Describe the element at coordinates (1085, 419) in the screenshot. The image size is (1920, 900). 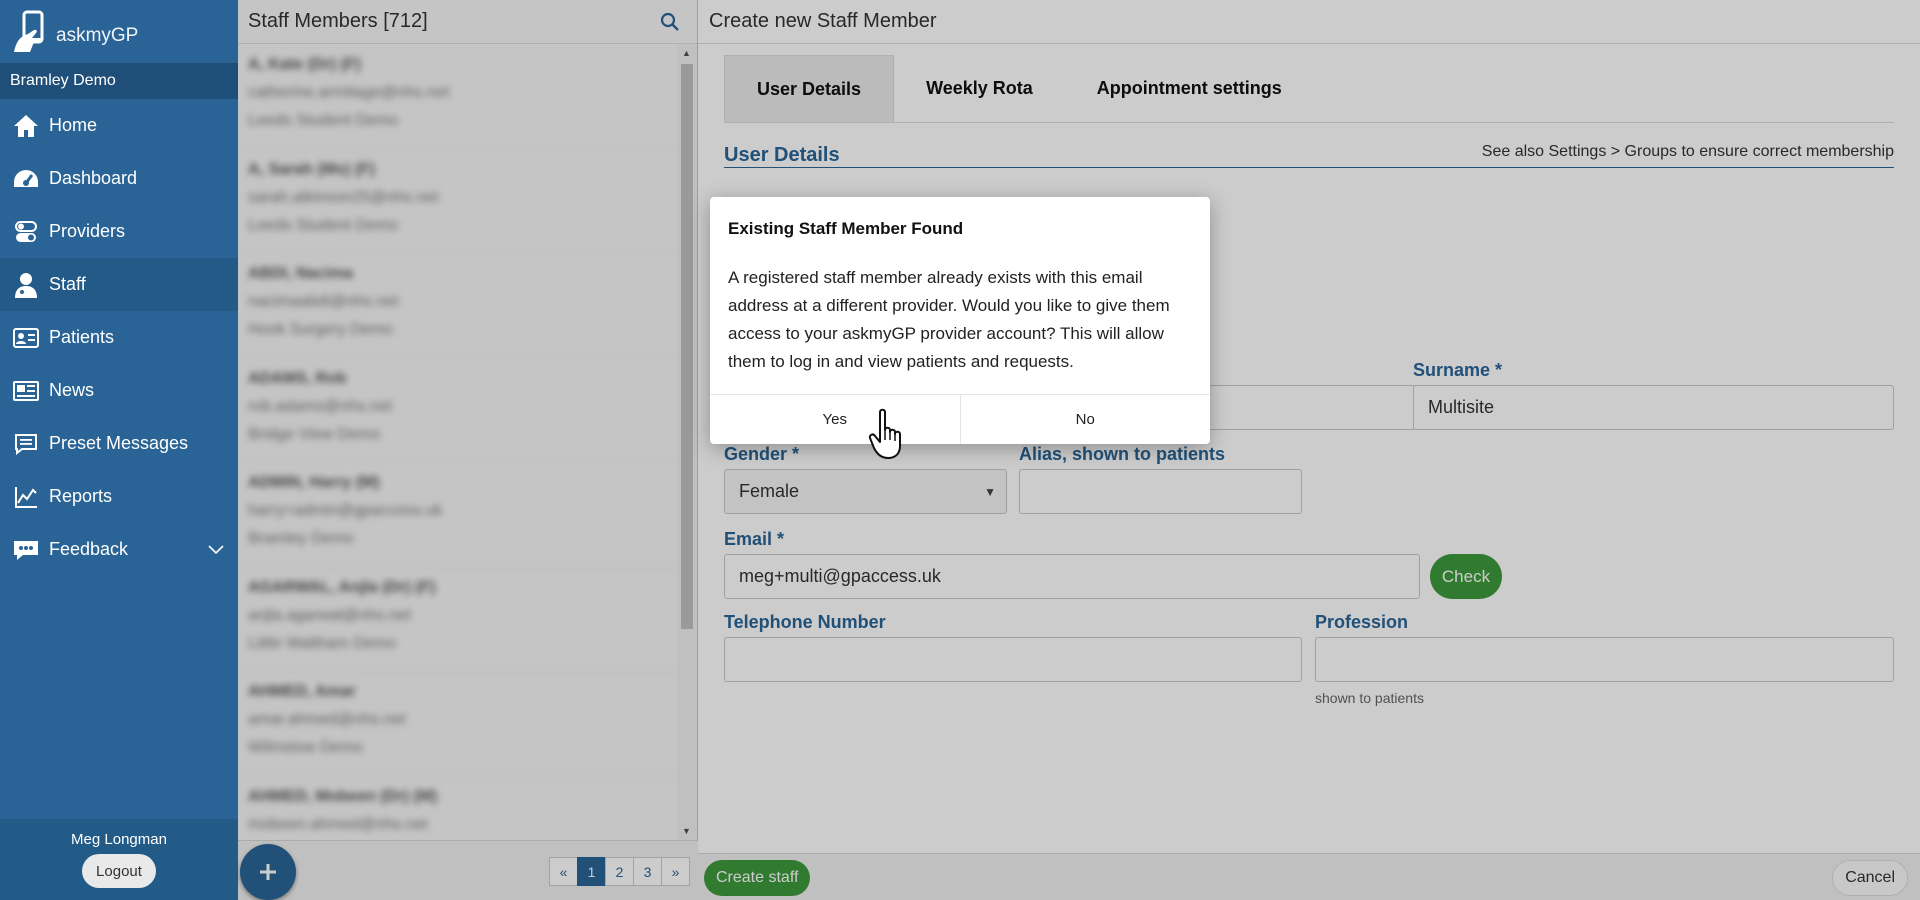
I see `no-button: No` at that location.